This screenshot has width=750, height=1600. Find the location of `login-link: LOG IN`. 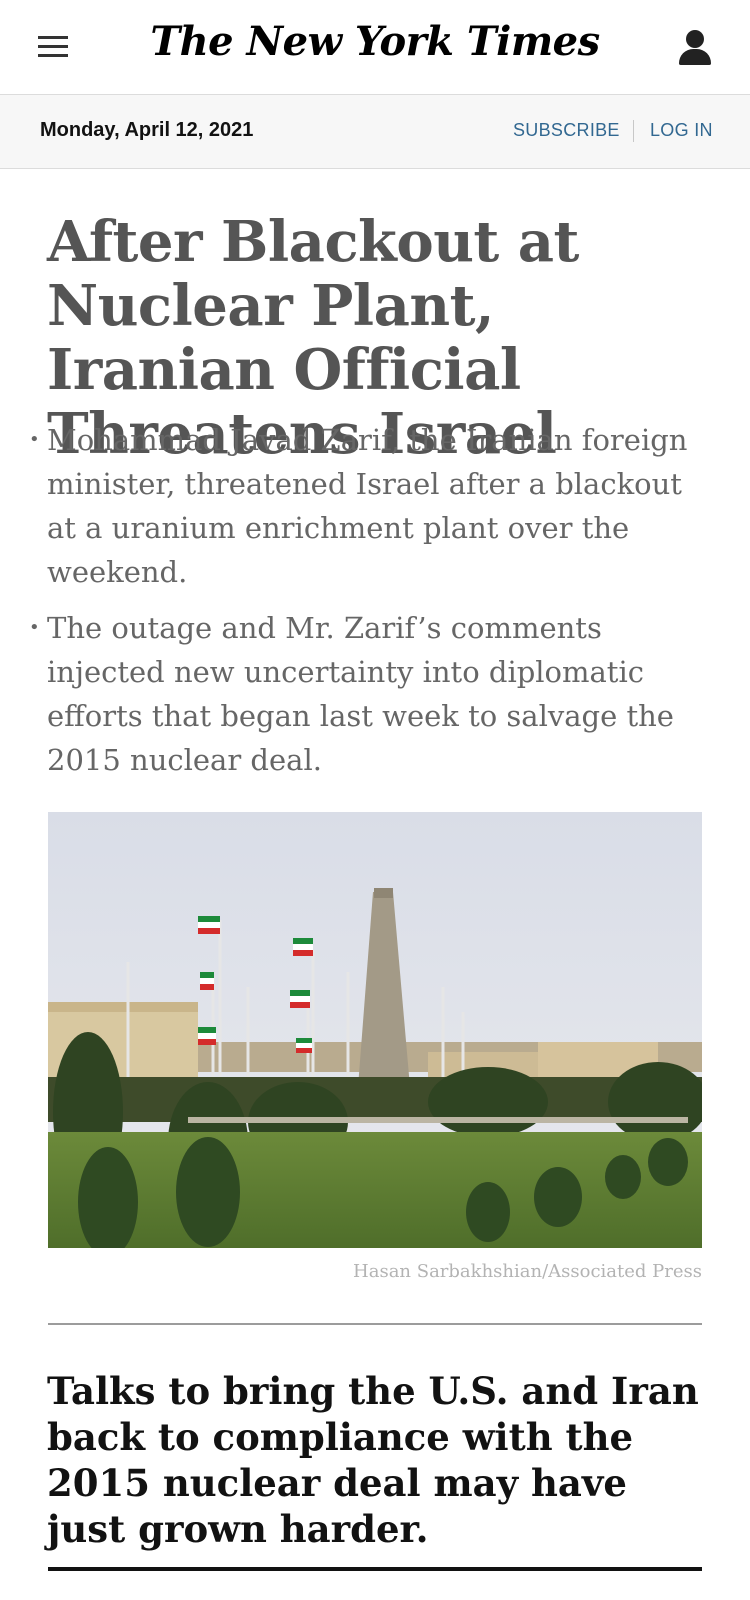

login-link: LOG IN is located at coordinates (681, 130).